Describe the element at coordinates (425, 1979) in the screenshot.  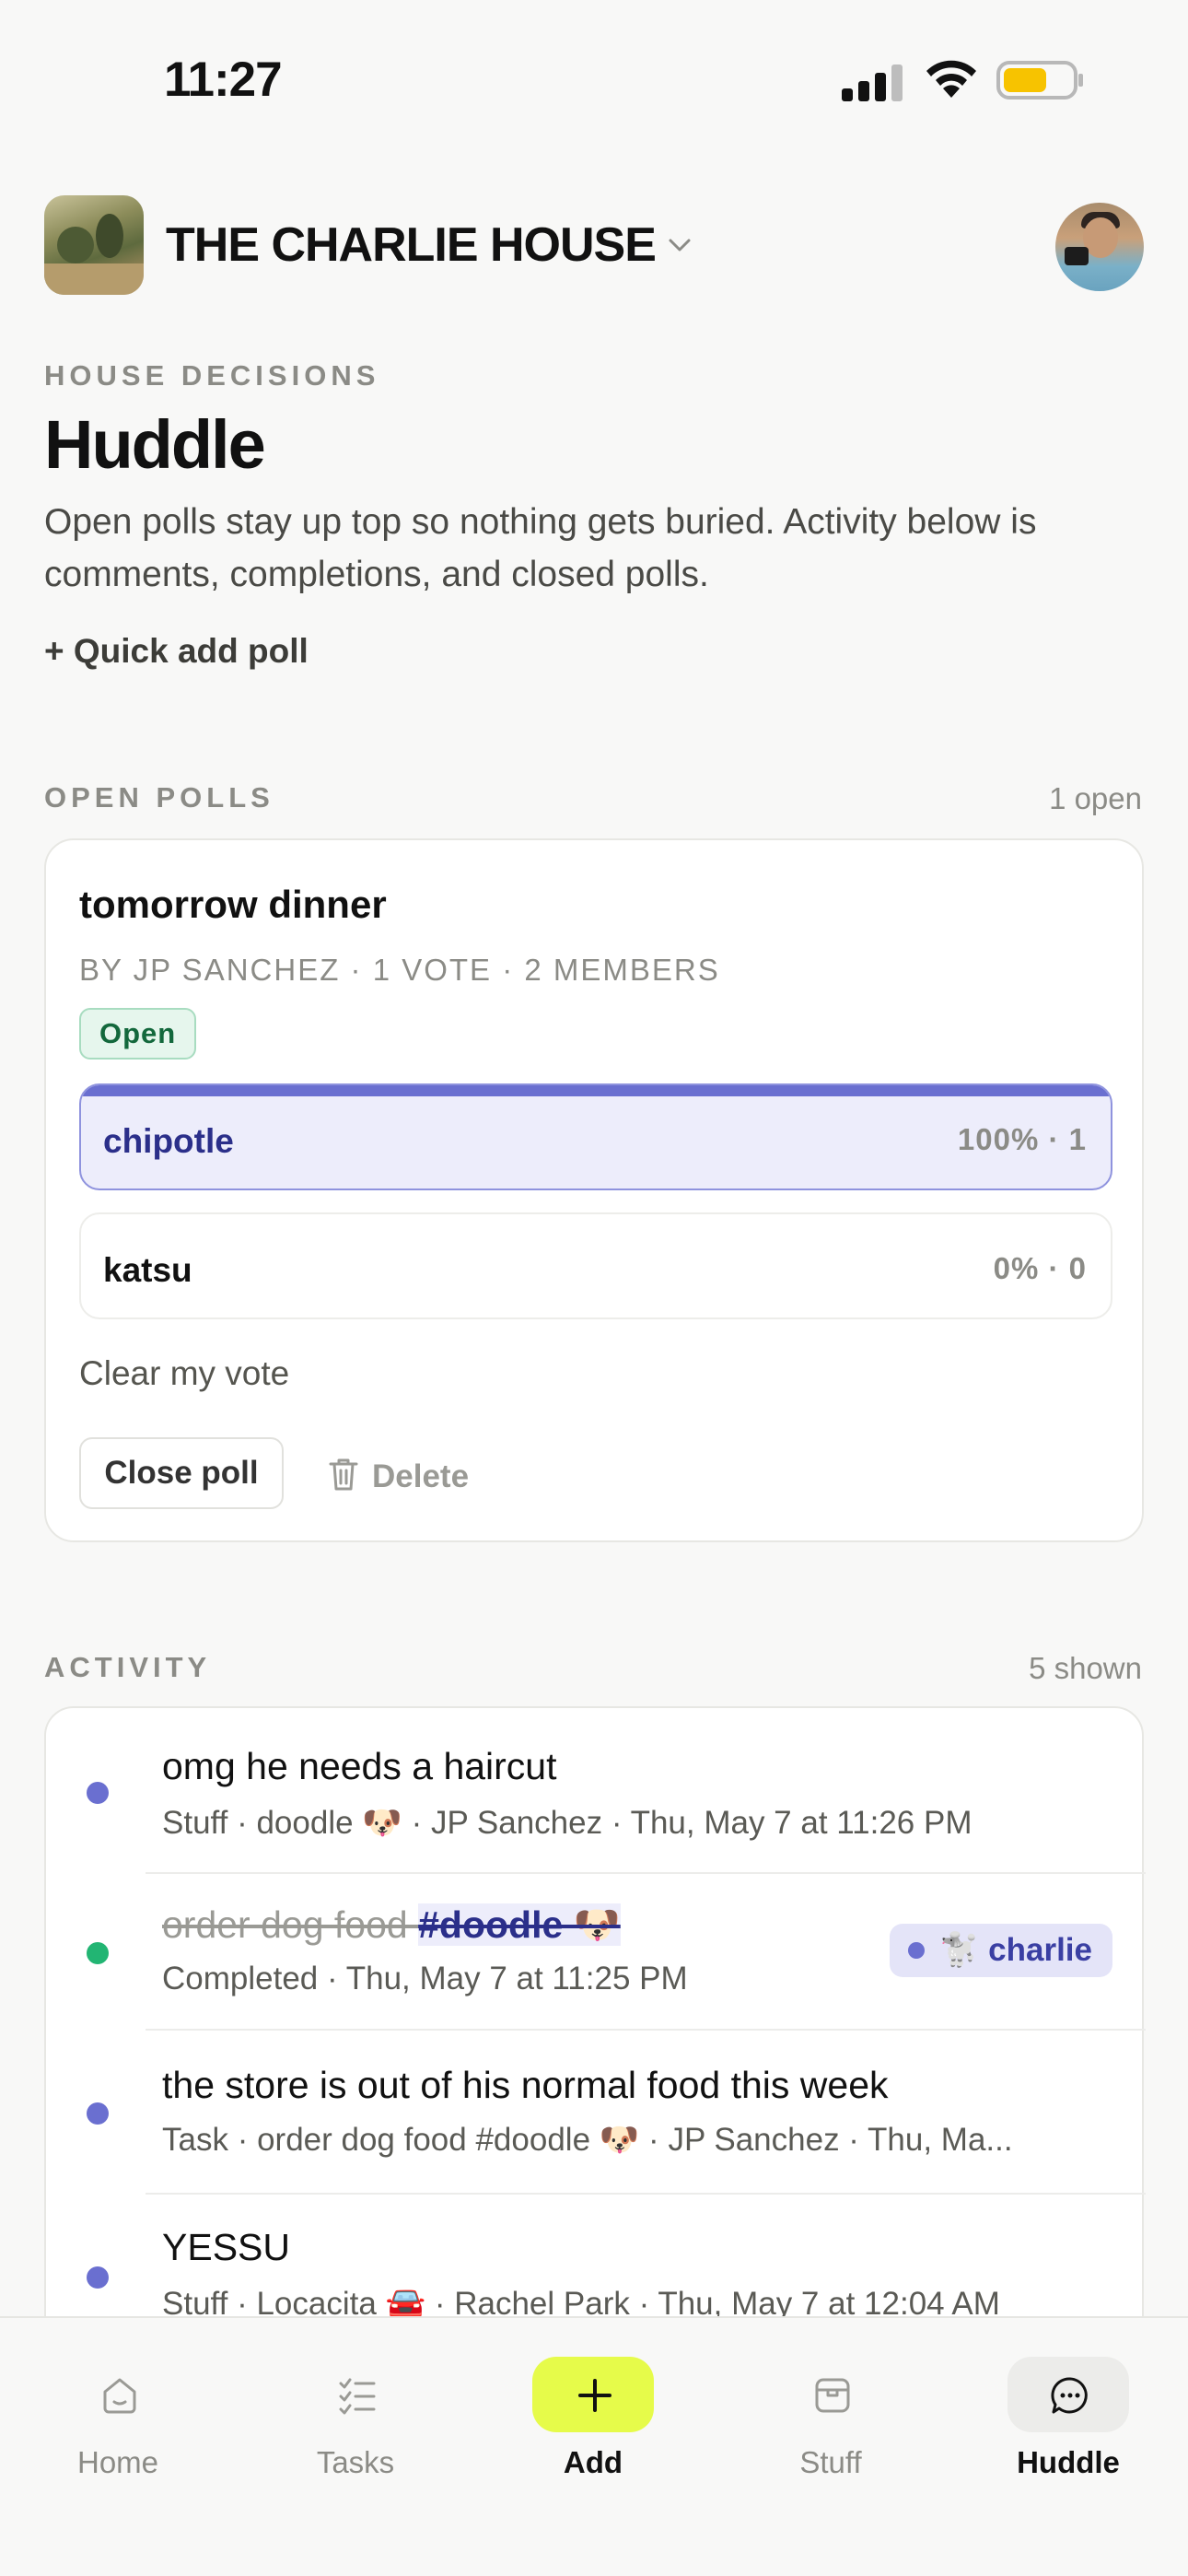
I see `activity-subtitle: Completed · Thu, May 7 at 11:25 PM` at that location.